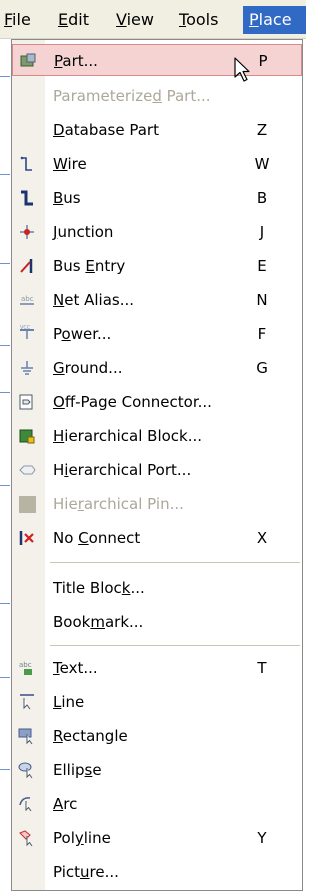  I want to click on label-part: Ellip, so click(69, 770).